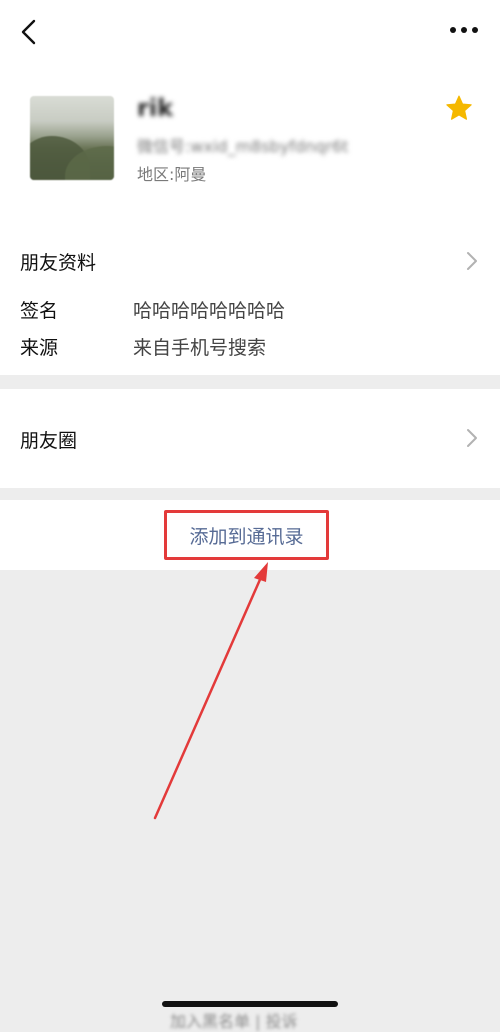 The image size is (500, 1032). I want to click on wechat-id: 微信号:wxid_m8sbyfdnqr6t, so click(242, 145).